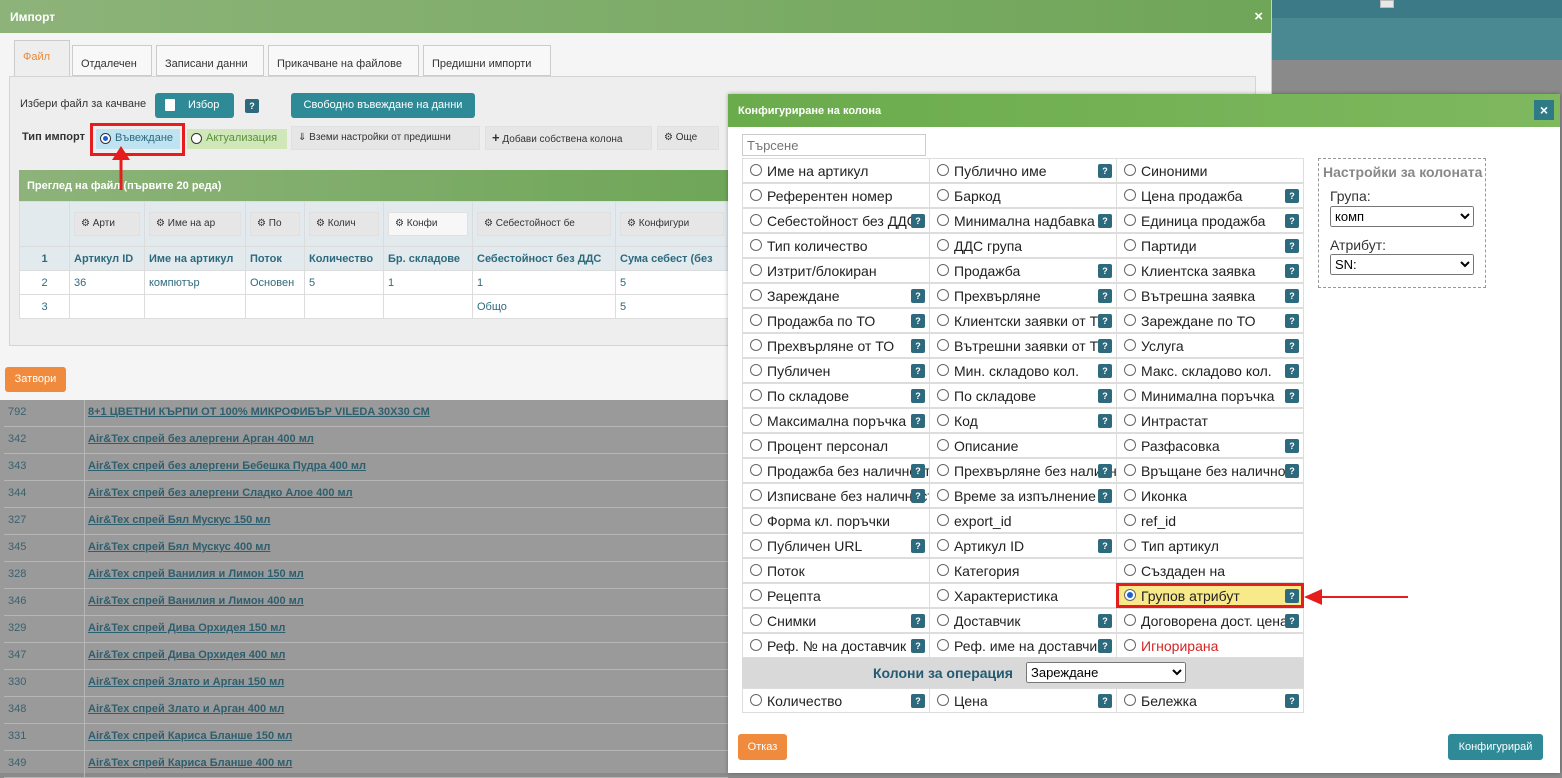  Describe the element at coordinates (1023, 195) in the screenshot. I see `column-option: Баркод` at that location.